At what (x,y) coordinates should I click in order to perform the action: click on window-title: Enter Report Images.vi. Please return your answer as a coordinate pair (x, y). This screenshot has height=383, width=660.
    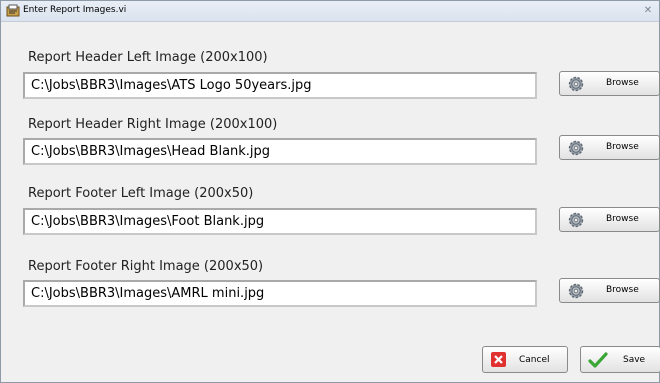
    Looking at the image, I should click on (75, 10).